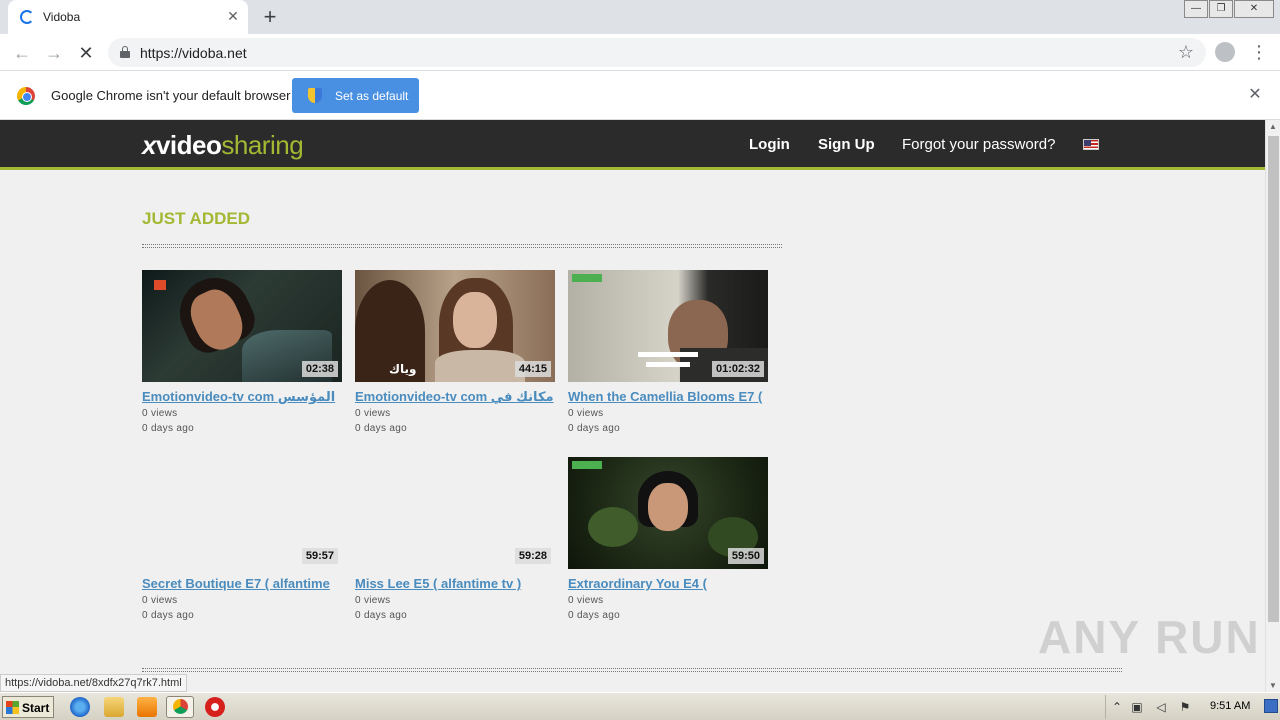  Describe the element at coordinates (668, 396) in the screenshot. I see `video-title-link: When the Camellia Blooms E7 (` at that location.